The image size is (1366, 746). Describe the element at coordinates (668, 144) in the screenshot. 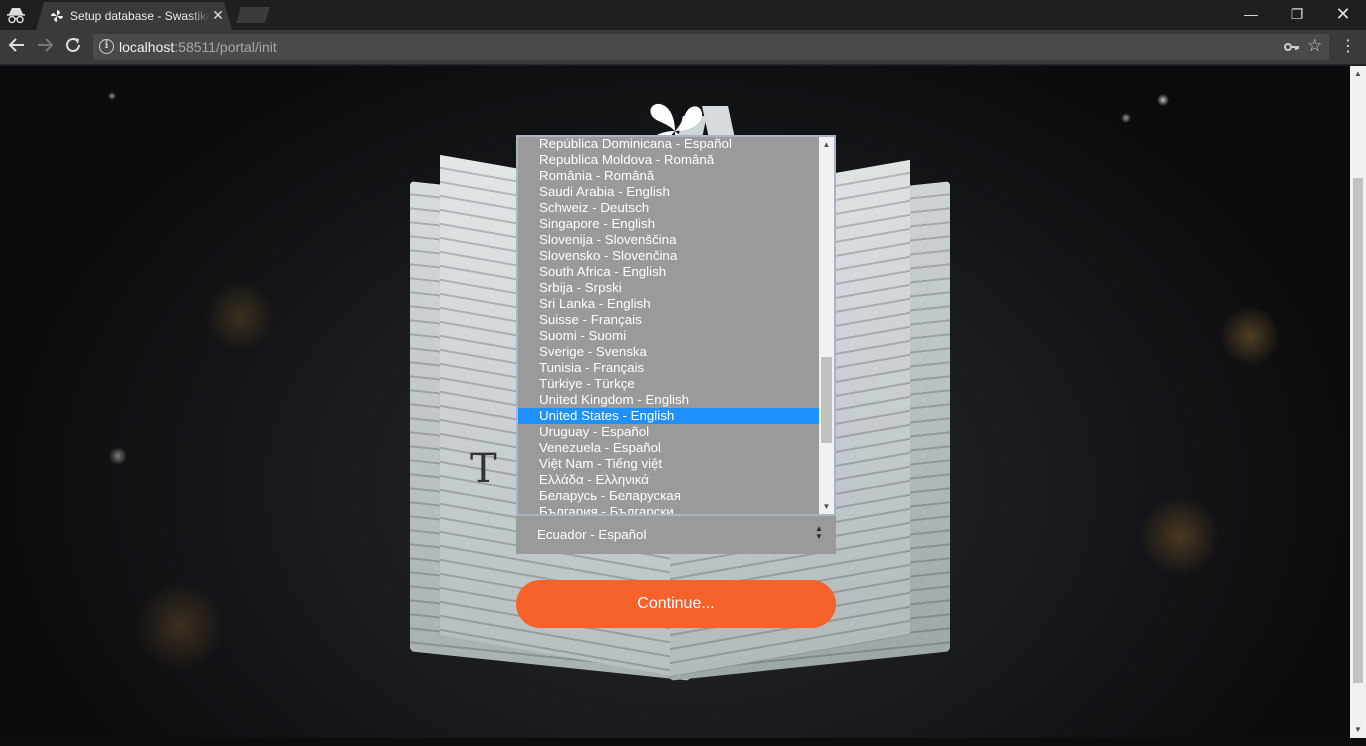

I see `culture-option: República Dominicana - Español` at that location.